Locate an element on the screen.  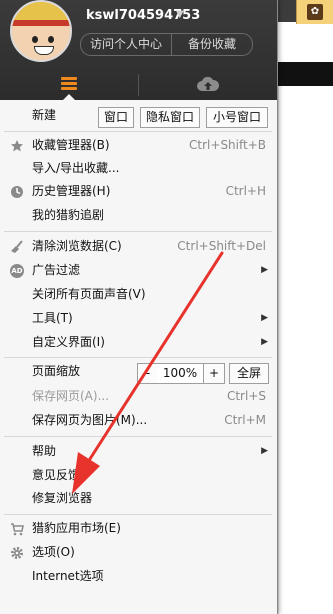
new-small-window-button: 小号窗口 is located at coordinates (237, 117).